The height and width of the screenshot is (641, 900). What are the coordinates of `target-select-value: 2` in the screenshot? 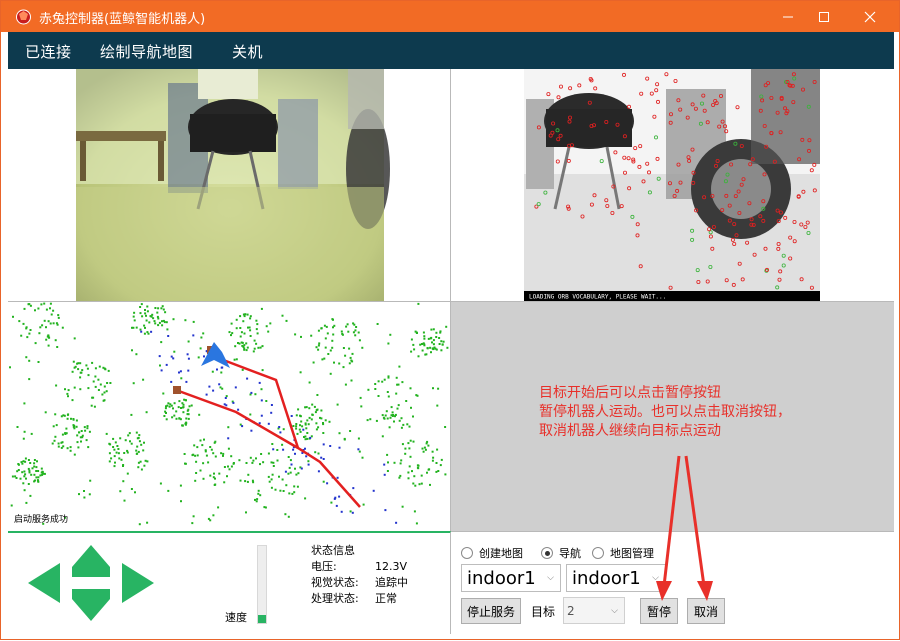 It's located at (571, 610).